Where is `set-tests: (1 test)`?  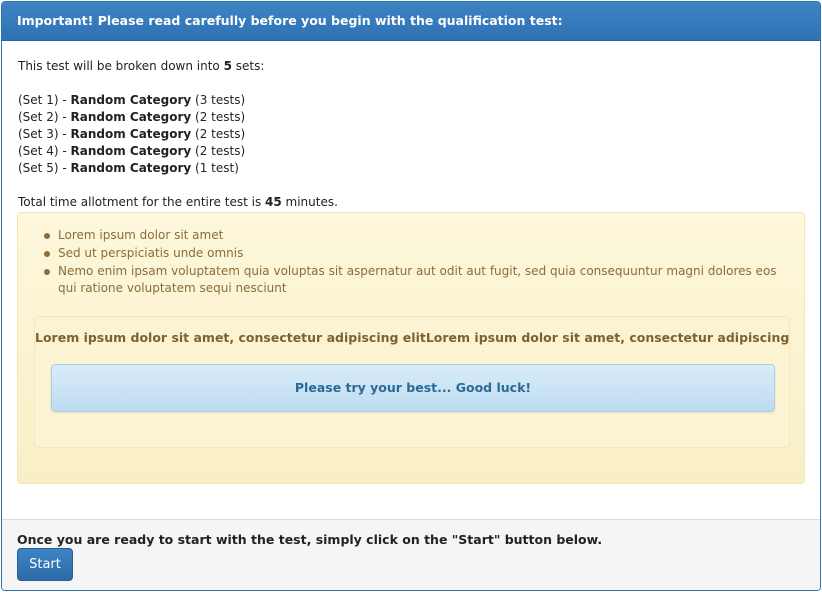
set-tests: (1 test) is located at coordinates (215, 168).